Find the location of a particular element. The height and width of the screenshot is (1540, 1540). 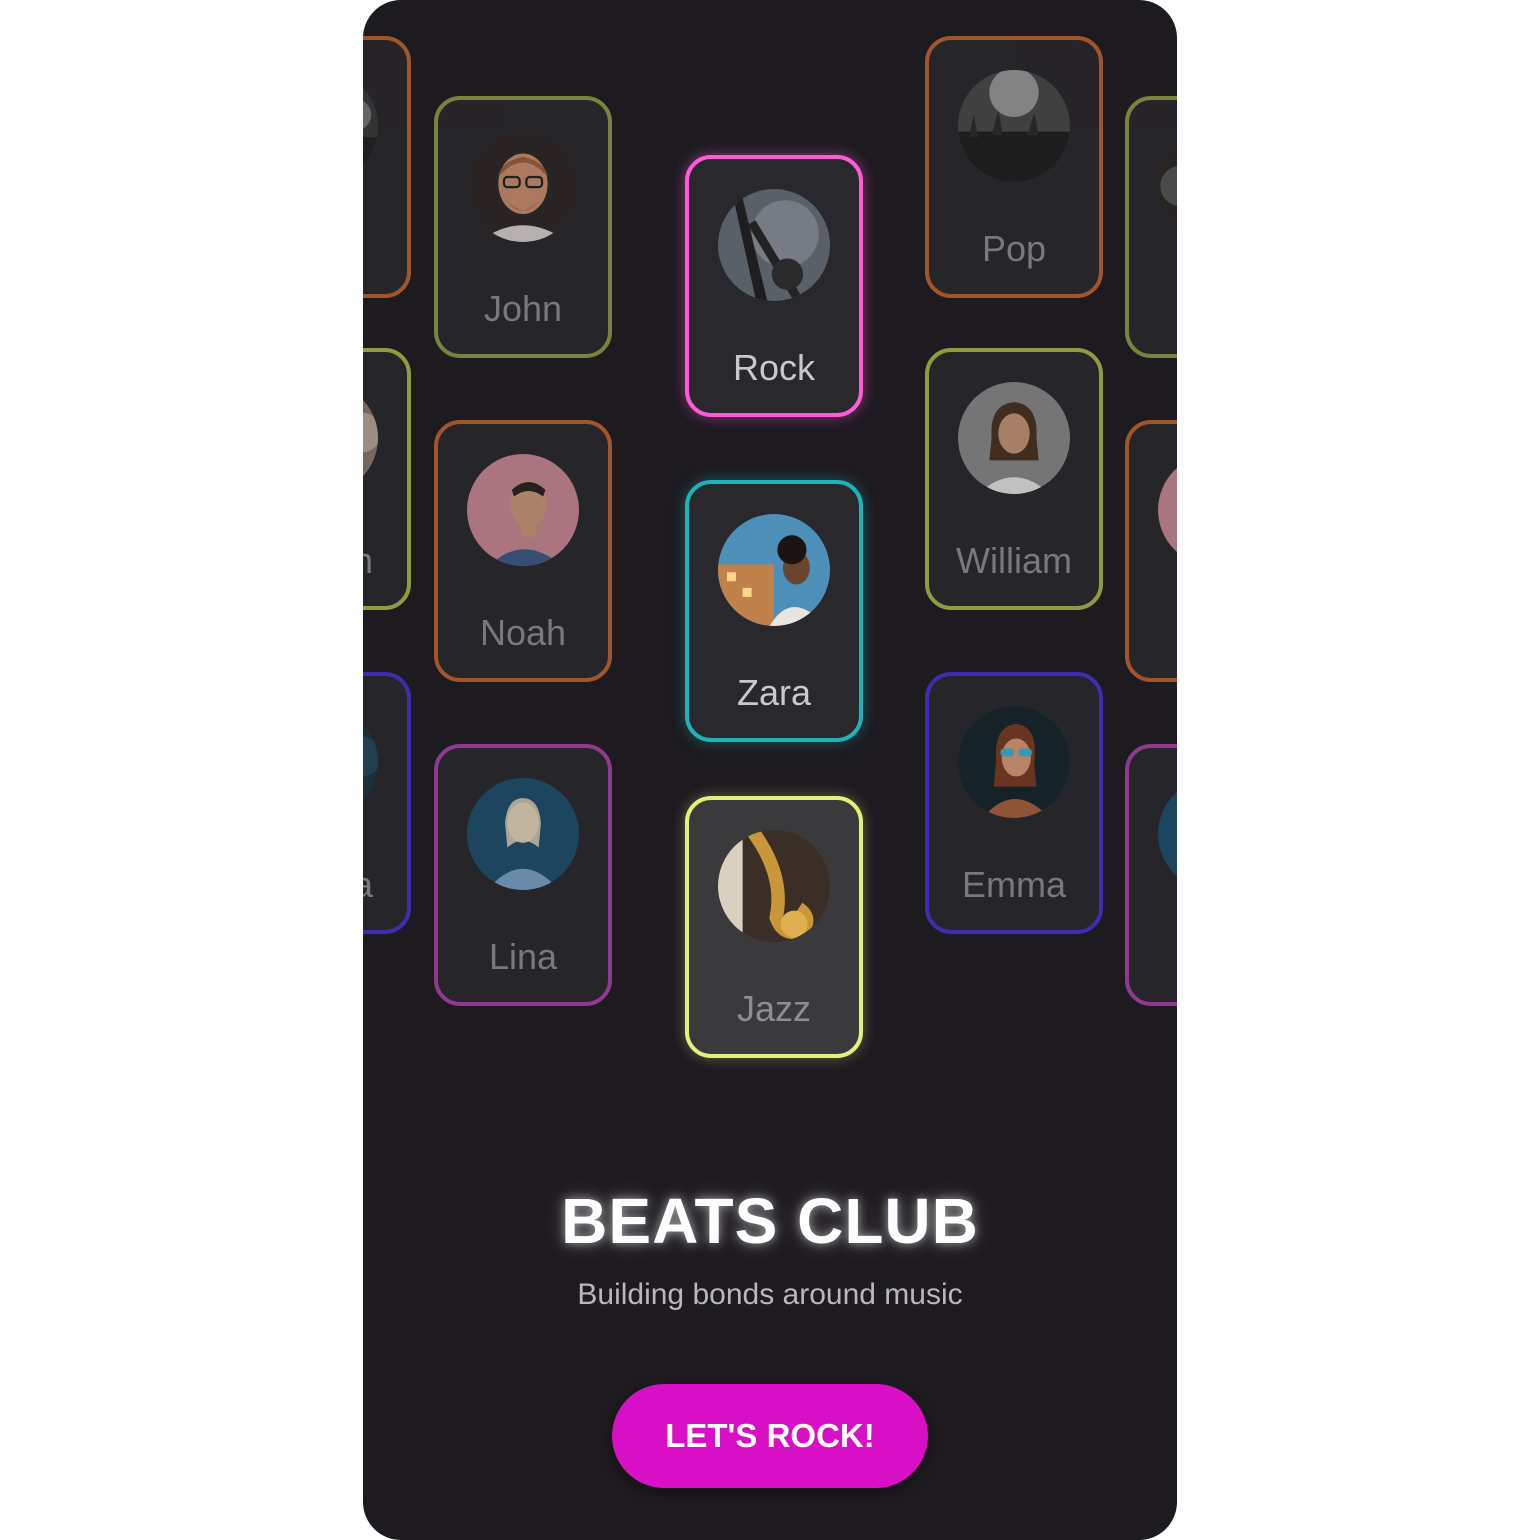

card-label: n is located at coordinates (385, 561).